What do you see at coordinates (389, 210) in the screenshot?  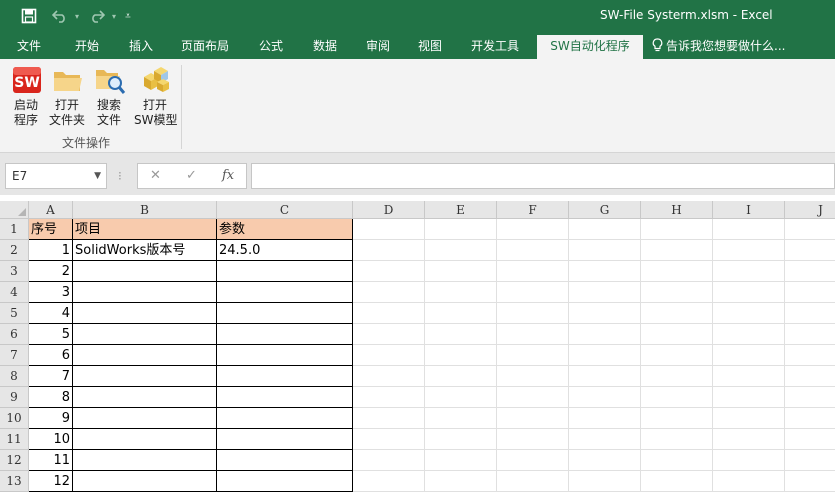 I see `column-header-d: D` at bounding box center [389, 210].